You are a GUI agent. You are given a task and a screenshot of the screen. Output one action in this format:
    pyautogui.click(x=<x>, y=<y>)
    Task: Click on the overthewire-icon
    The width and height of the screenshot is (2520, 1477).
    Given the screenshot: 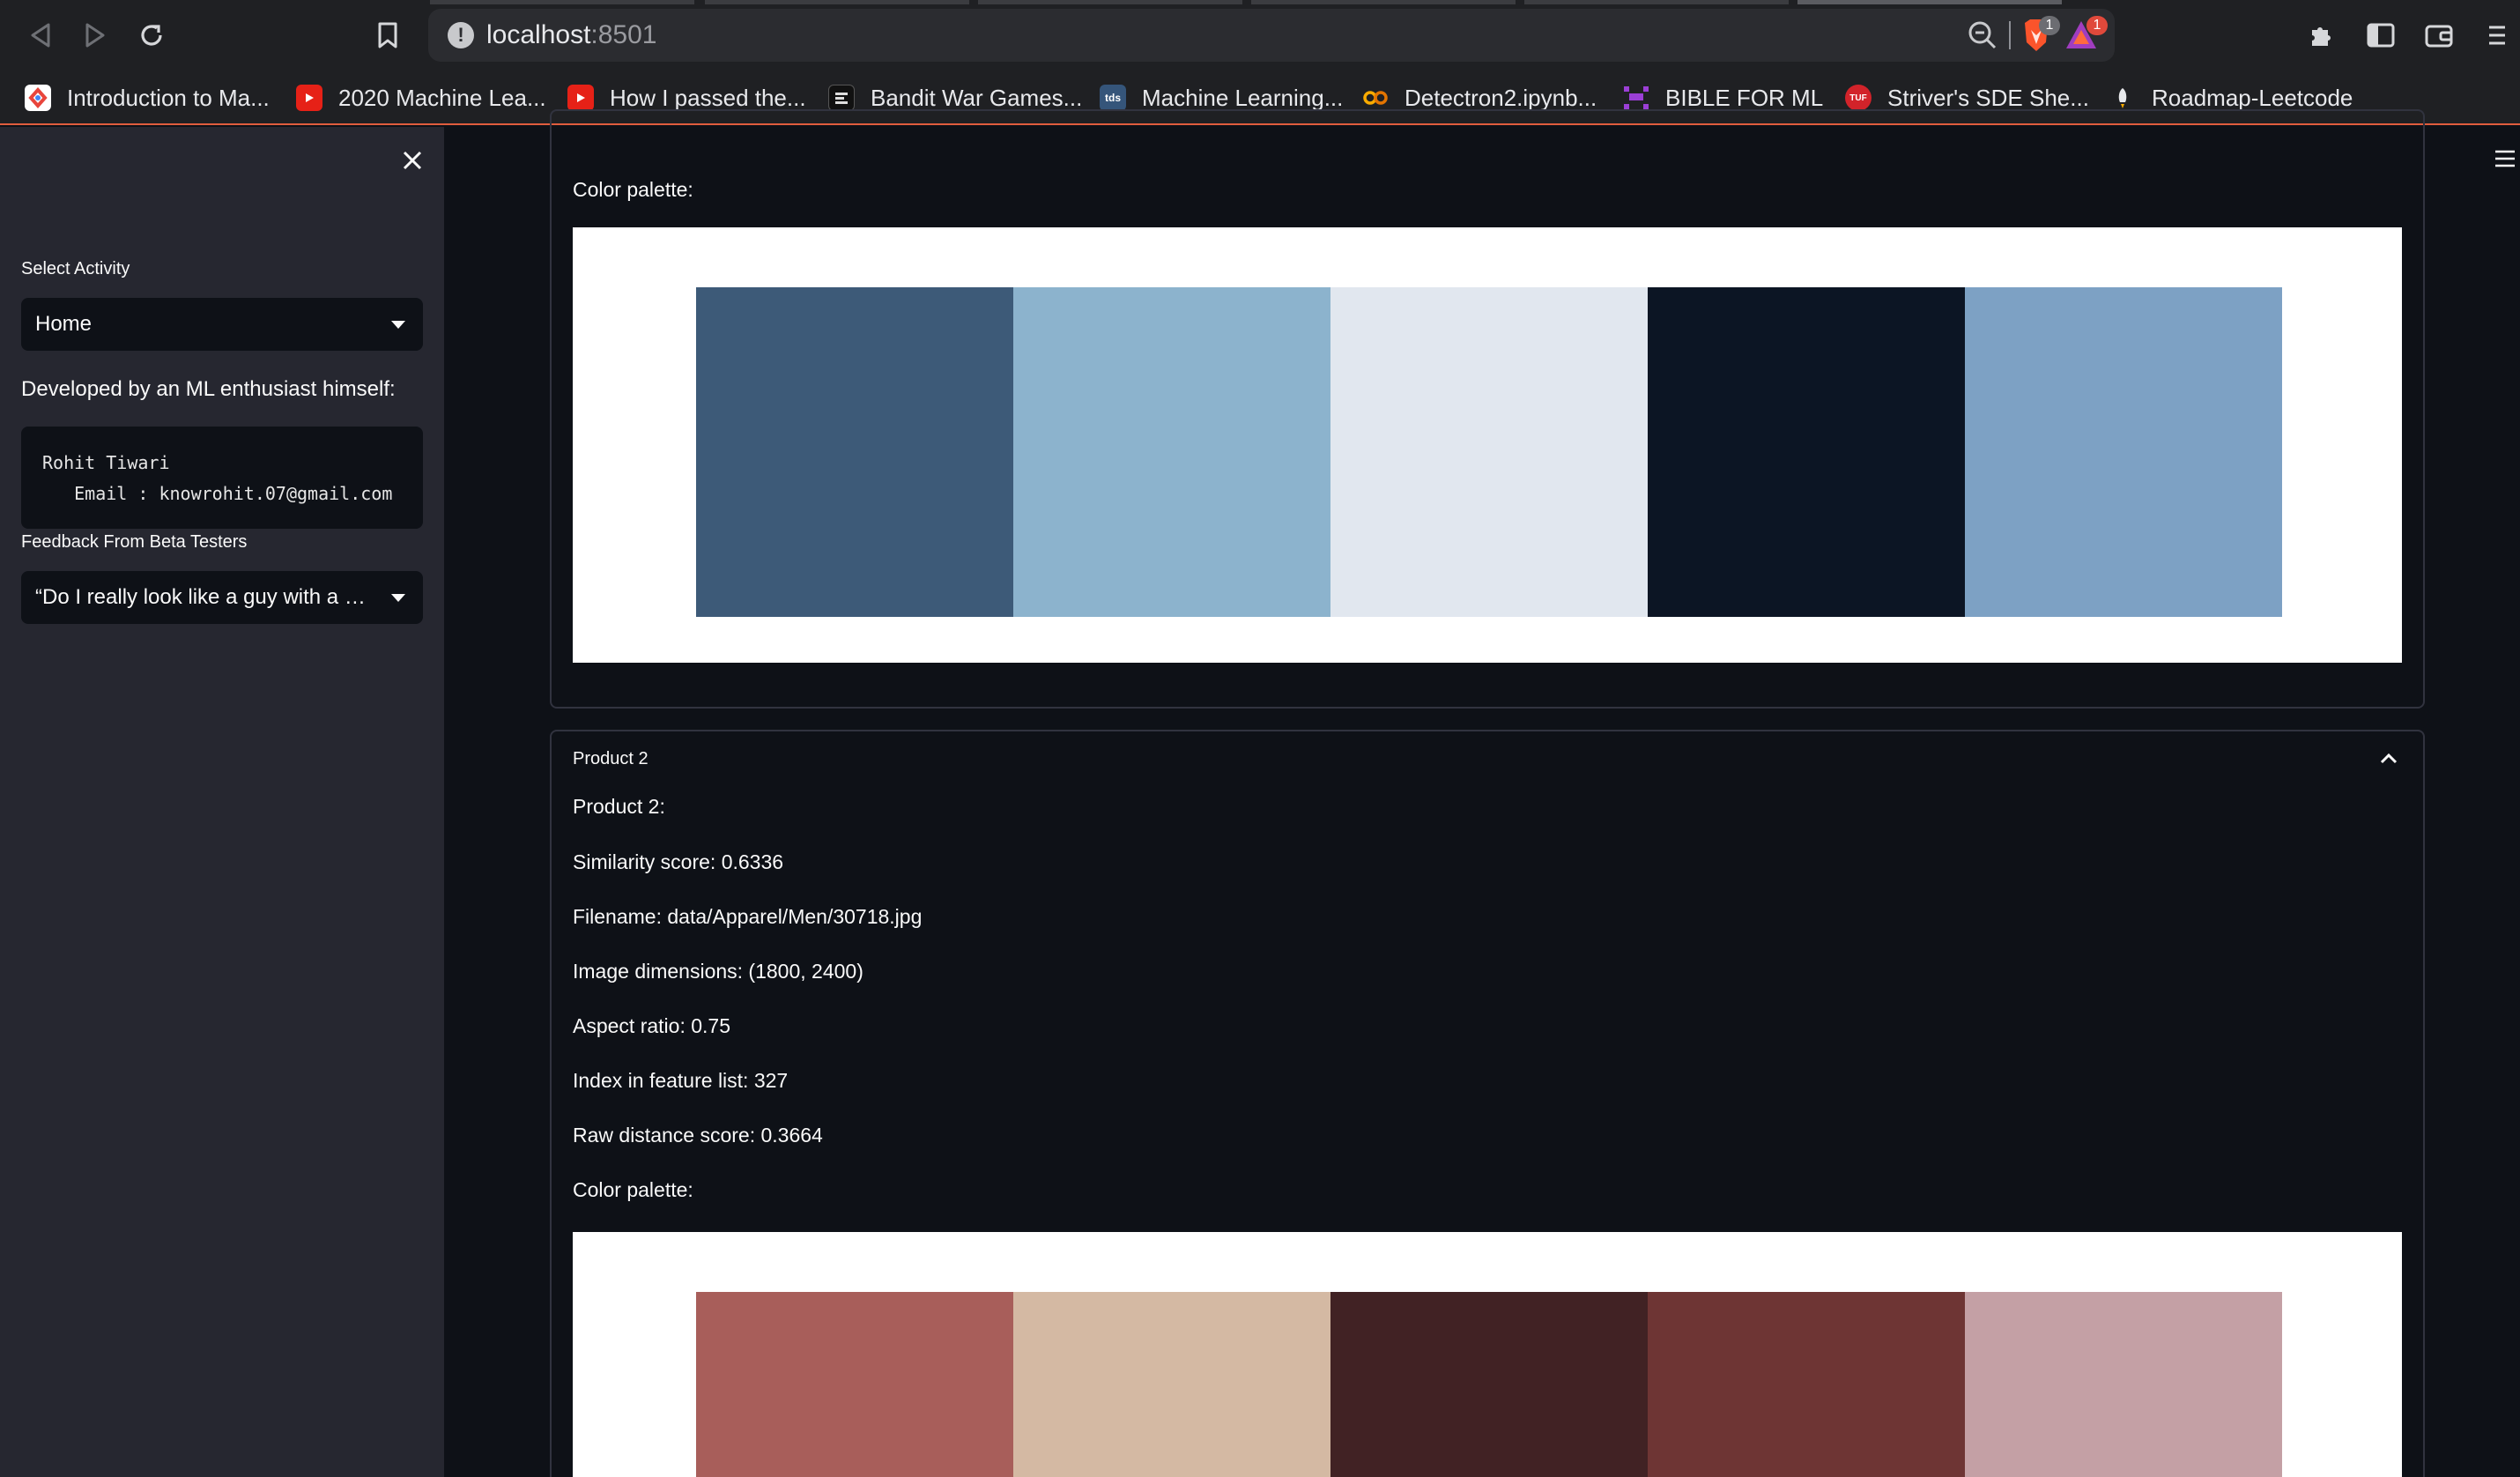 What is the action you would take?
    pyautogui.click(x=841, y=98)
    